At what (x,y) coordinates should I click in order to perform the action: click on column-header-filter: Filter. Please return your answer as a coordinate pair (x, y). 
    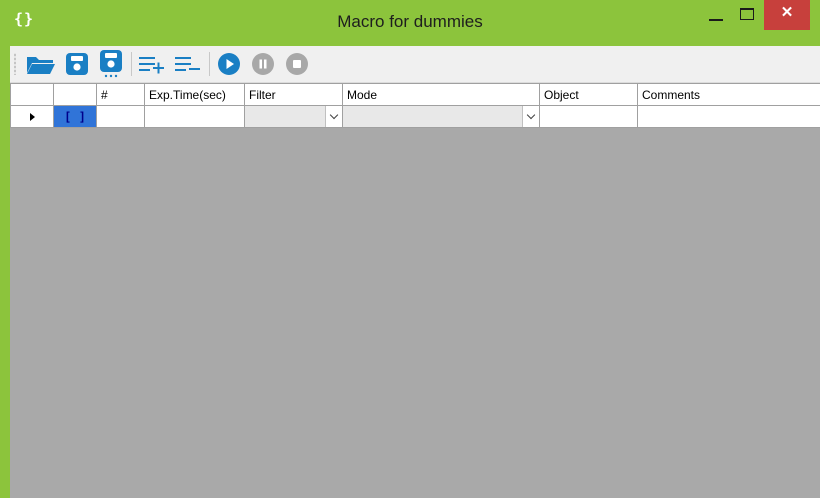
    Looking at the image, I should click on (293, 94).